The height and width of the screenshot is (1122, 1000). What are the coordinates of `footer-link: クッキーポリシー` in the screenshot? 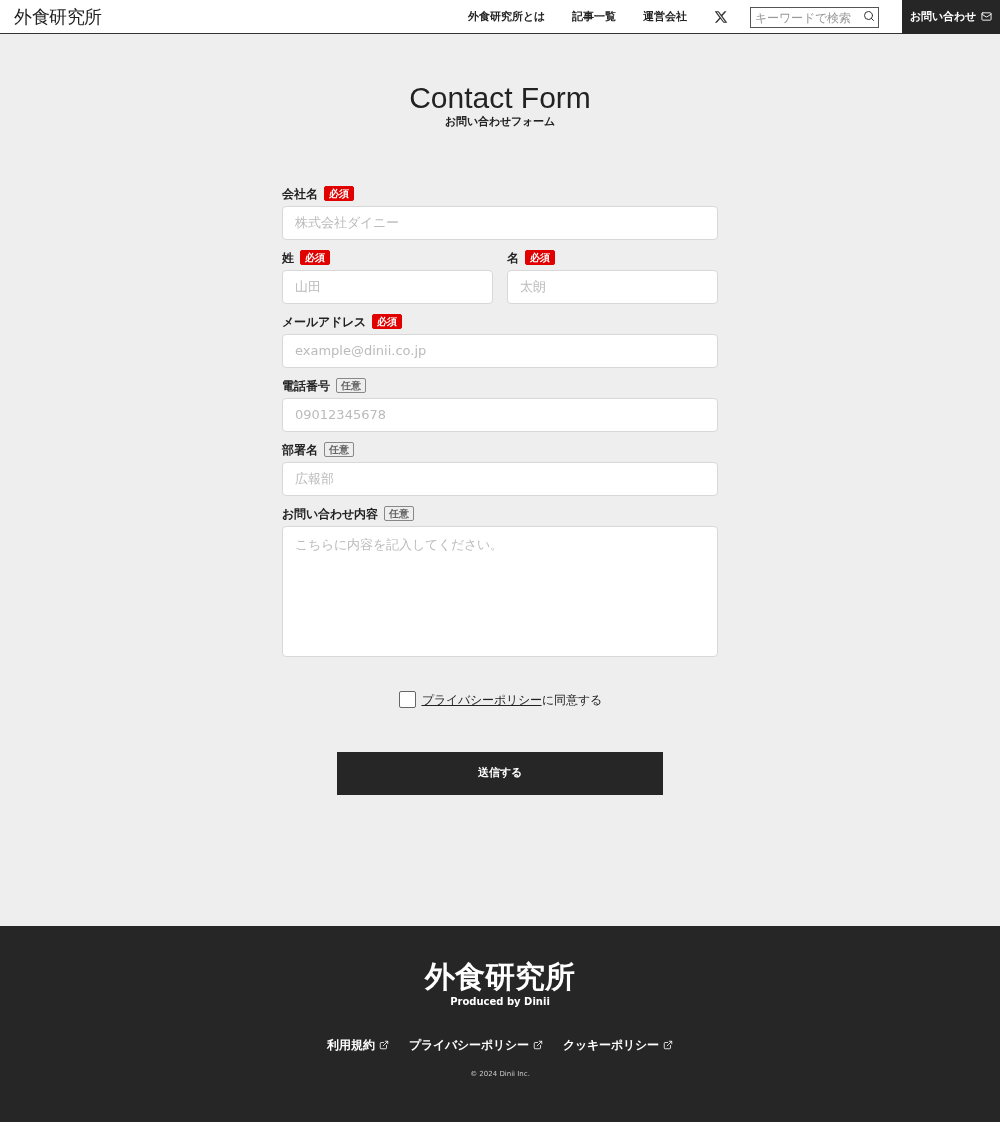 It's located at (618, 1045).